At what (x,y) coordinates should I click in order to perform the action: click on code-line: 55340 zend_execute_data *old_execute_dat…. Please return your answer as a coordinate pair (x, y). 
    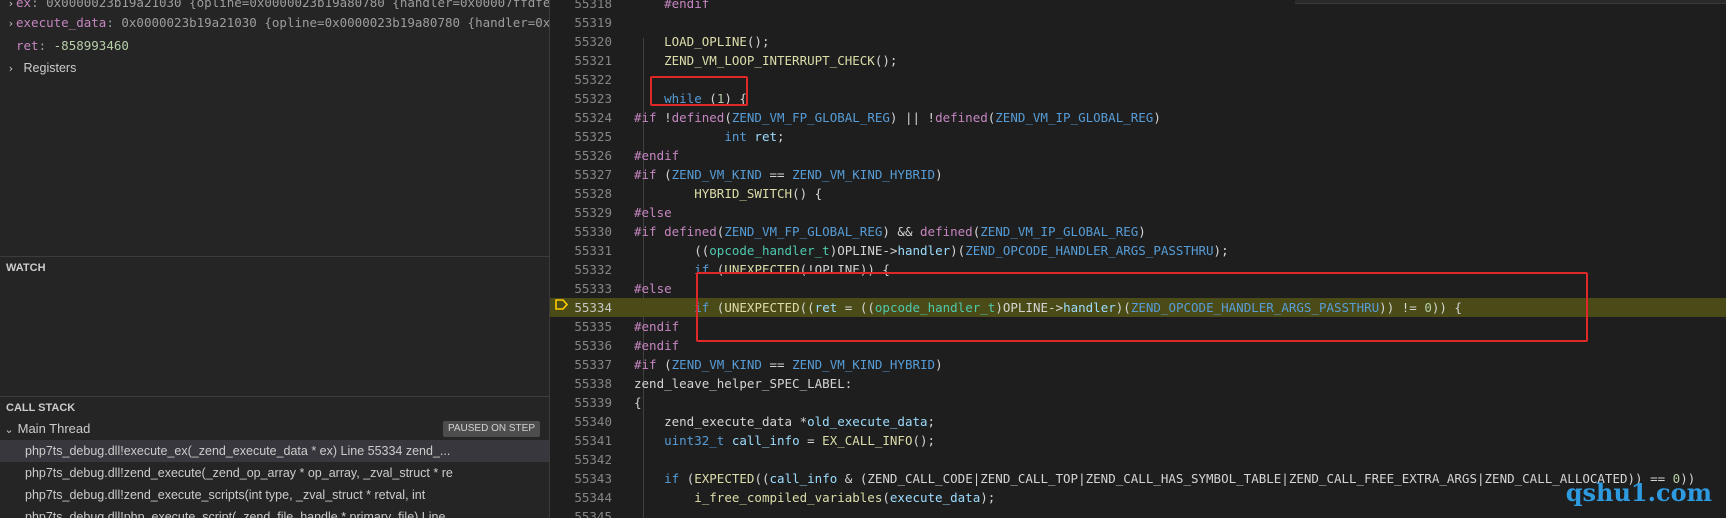
    Looking at the image, I should click on (1138, 421).